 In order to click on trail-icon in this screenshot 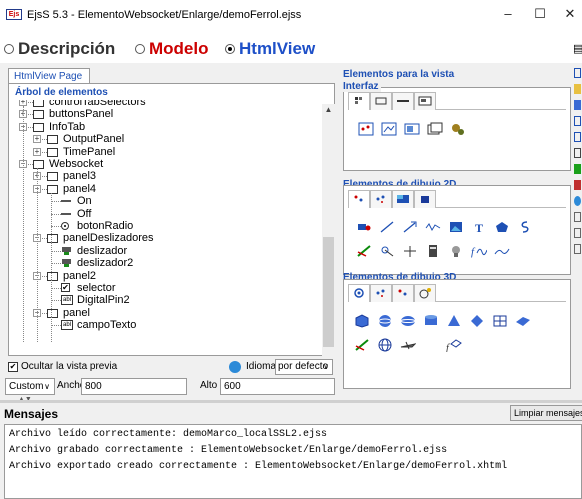, I will do `click(433, 227)`.